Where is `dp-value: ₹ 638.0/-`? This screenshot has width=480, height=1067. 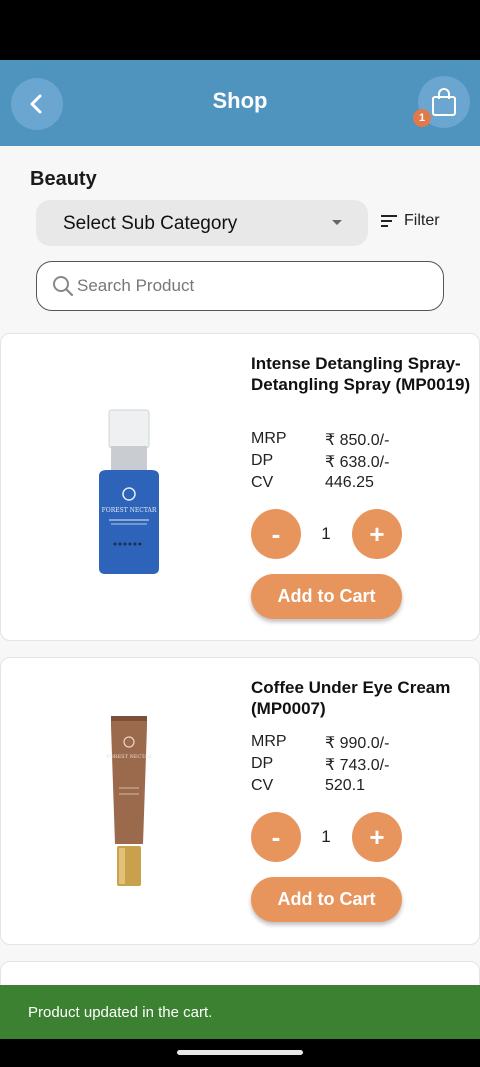 dp-value: ₹ 638.0/- is located at coordinates (357, 462).